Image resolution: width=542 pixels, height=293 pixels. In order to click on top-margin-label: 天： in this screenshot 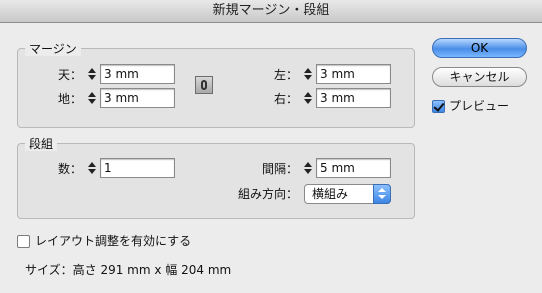, I will do `click(69, 75)`.